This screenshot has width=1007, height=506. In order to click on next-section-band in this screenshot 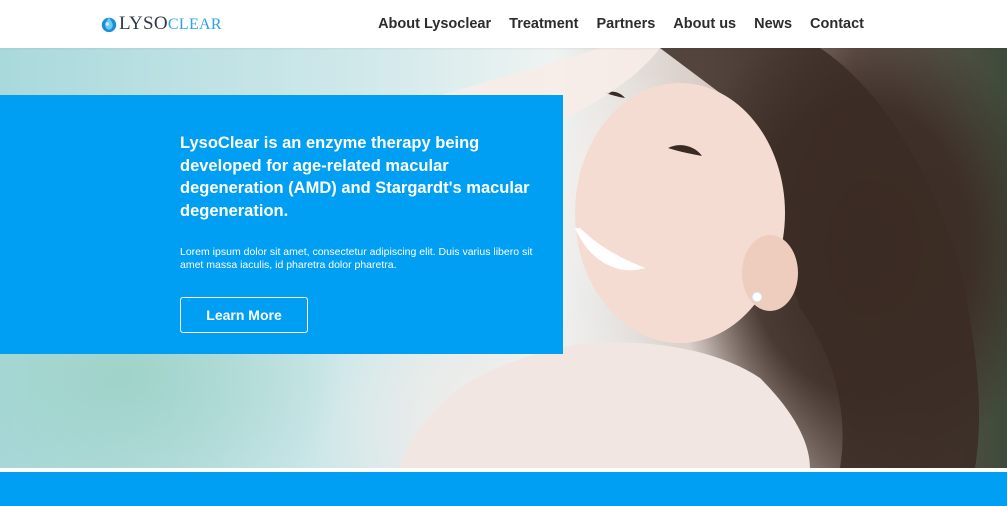, I will do `click(503, 489)`.